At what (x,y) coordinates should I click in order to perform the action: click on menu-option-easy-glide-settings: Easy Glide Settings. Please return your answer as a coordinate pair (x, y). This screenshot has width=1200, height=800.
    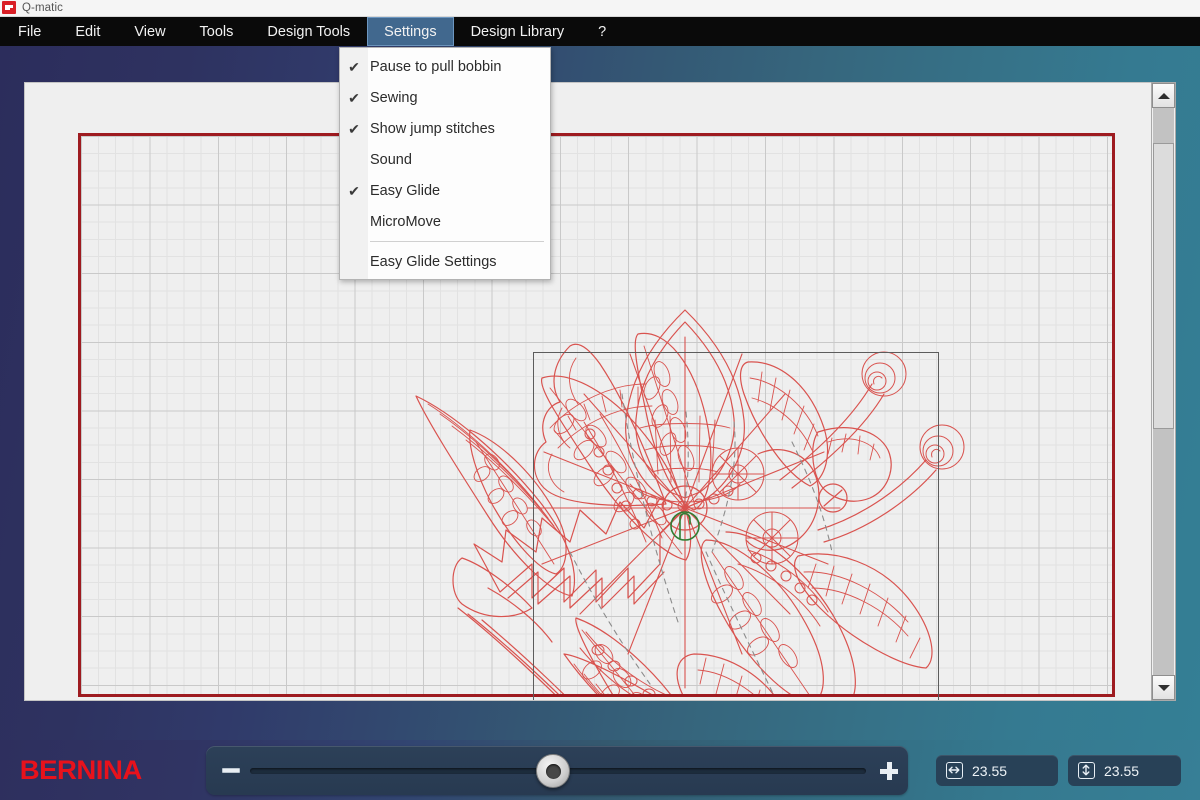
    Looking at the image, I should click on (445, 261).